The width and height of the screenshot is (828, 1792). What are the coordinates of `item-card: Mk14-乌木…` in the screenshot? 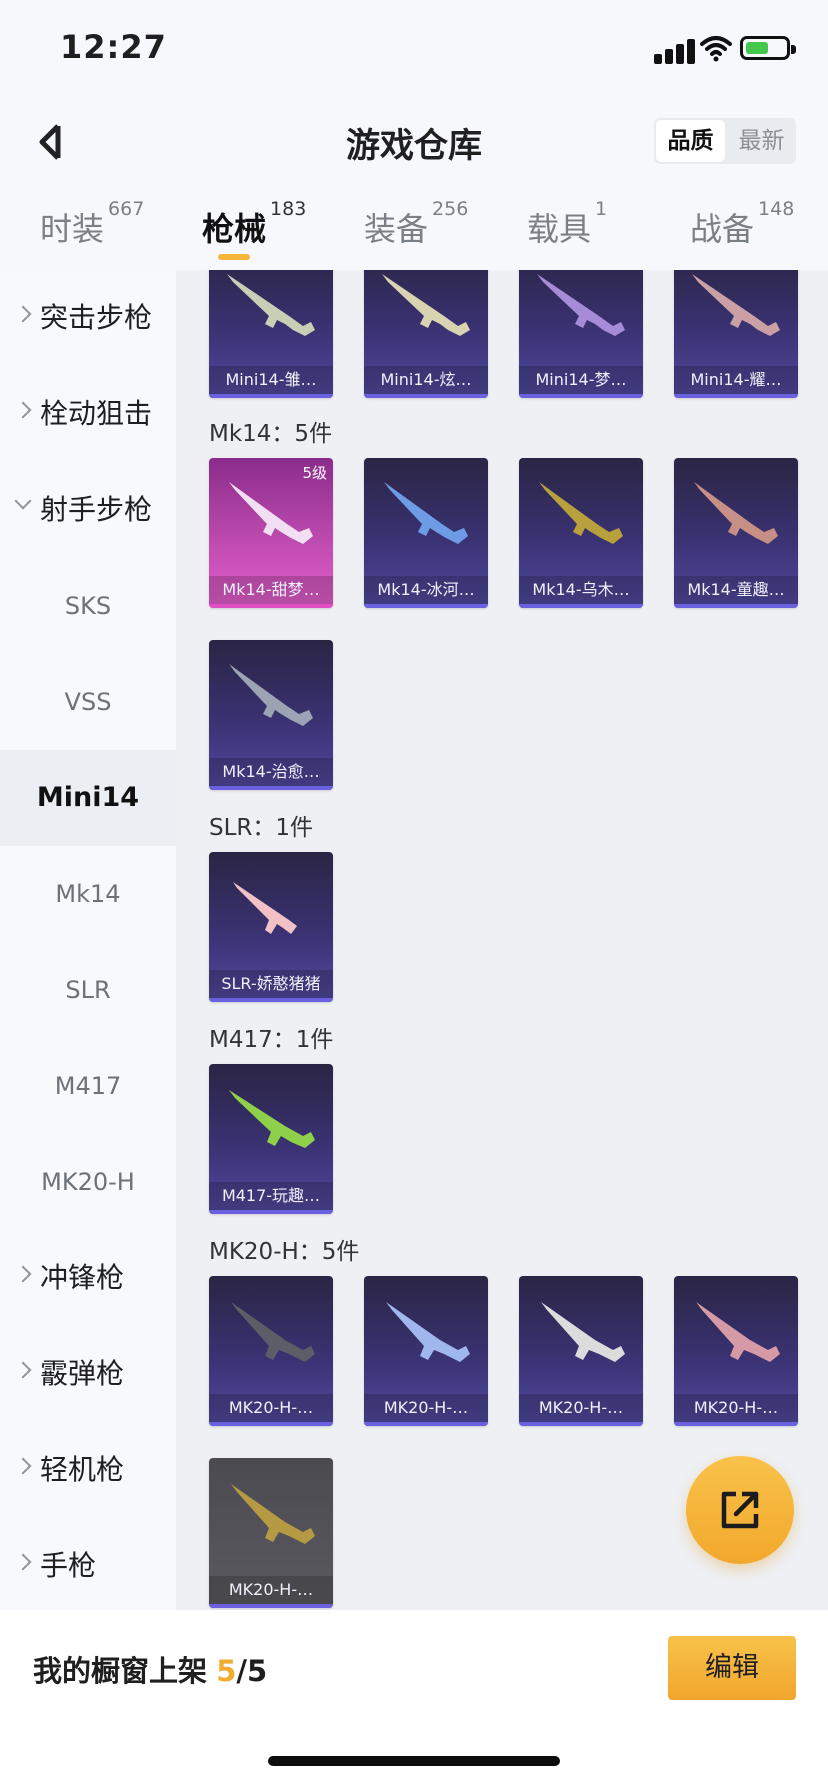 It's located at (581, 533).